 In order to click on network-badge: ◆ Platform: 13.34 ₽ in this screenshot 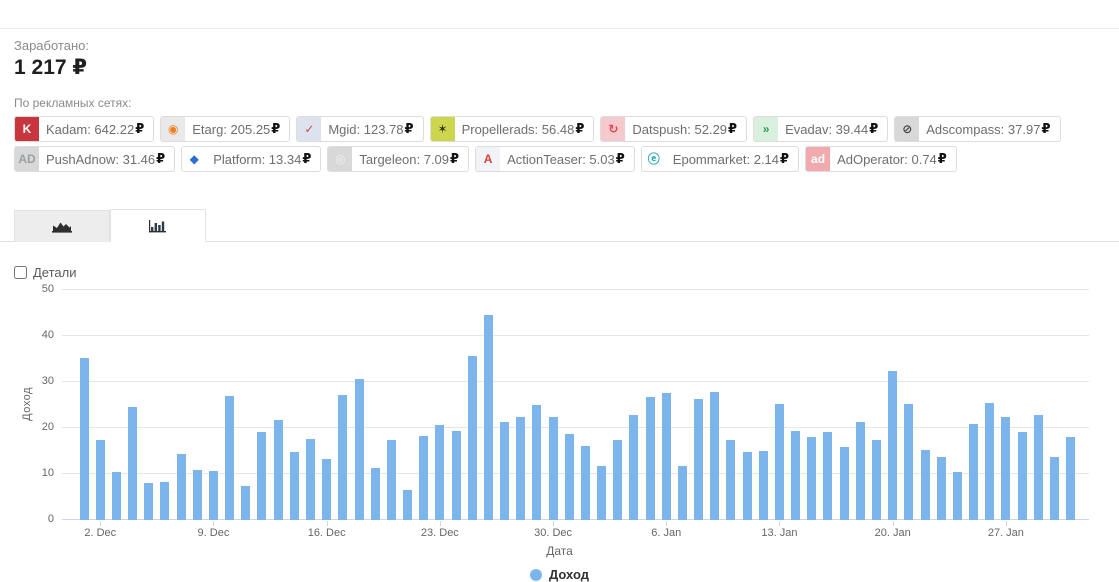, I will do `click(251, 159)`.